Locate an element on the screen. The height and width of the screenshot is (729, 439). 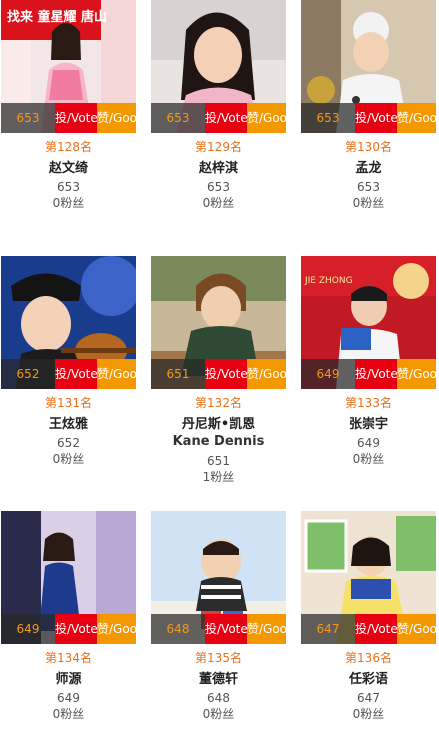
contestant-card: 648 投/Vote 赞/Goo 第135名 董德轩 648 0粉丝 is located at coordinates (218, 616).